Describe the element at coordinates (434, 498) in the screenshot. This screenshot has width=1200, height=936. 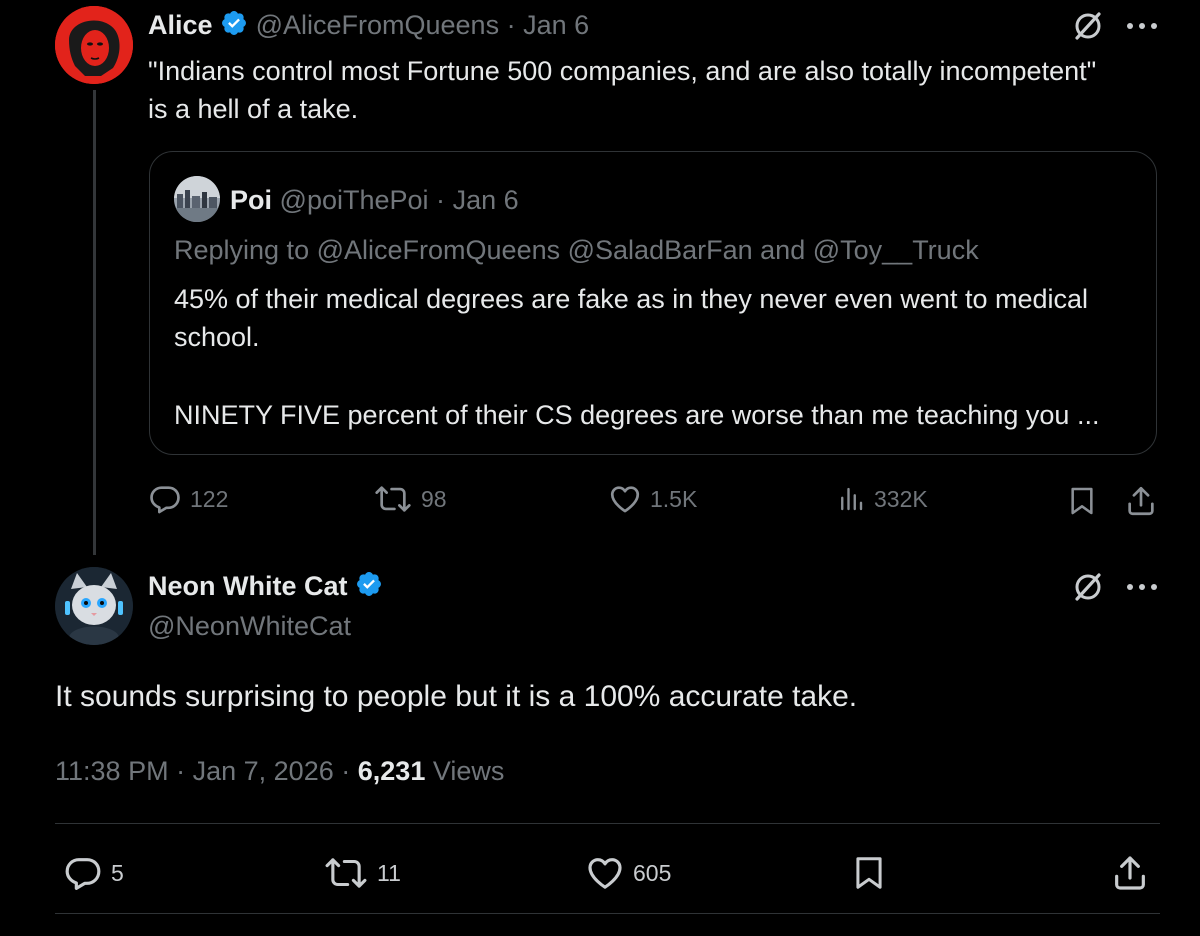
I see `repost-count: 98` at that location.